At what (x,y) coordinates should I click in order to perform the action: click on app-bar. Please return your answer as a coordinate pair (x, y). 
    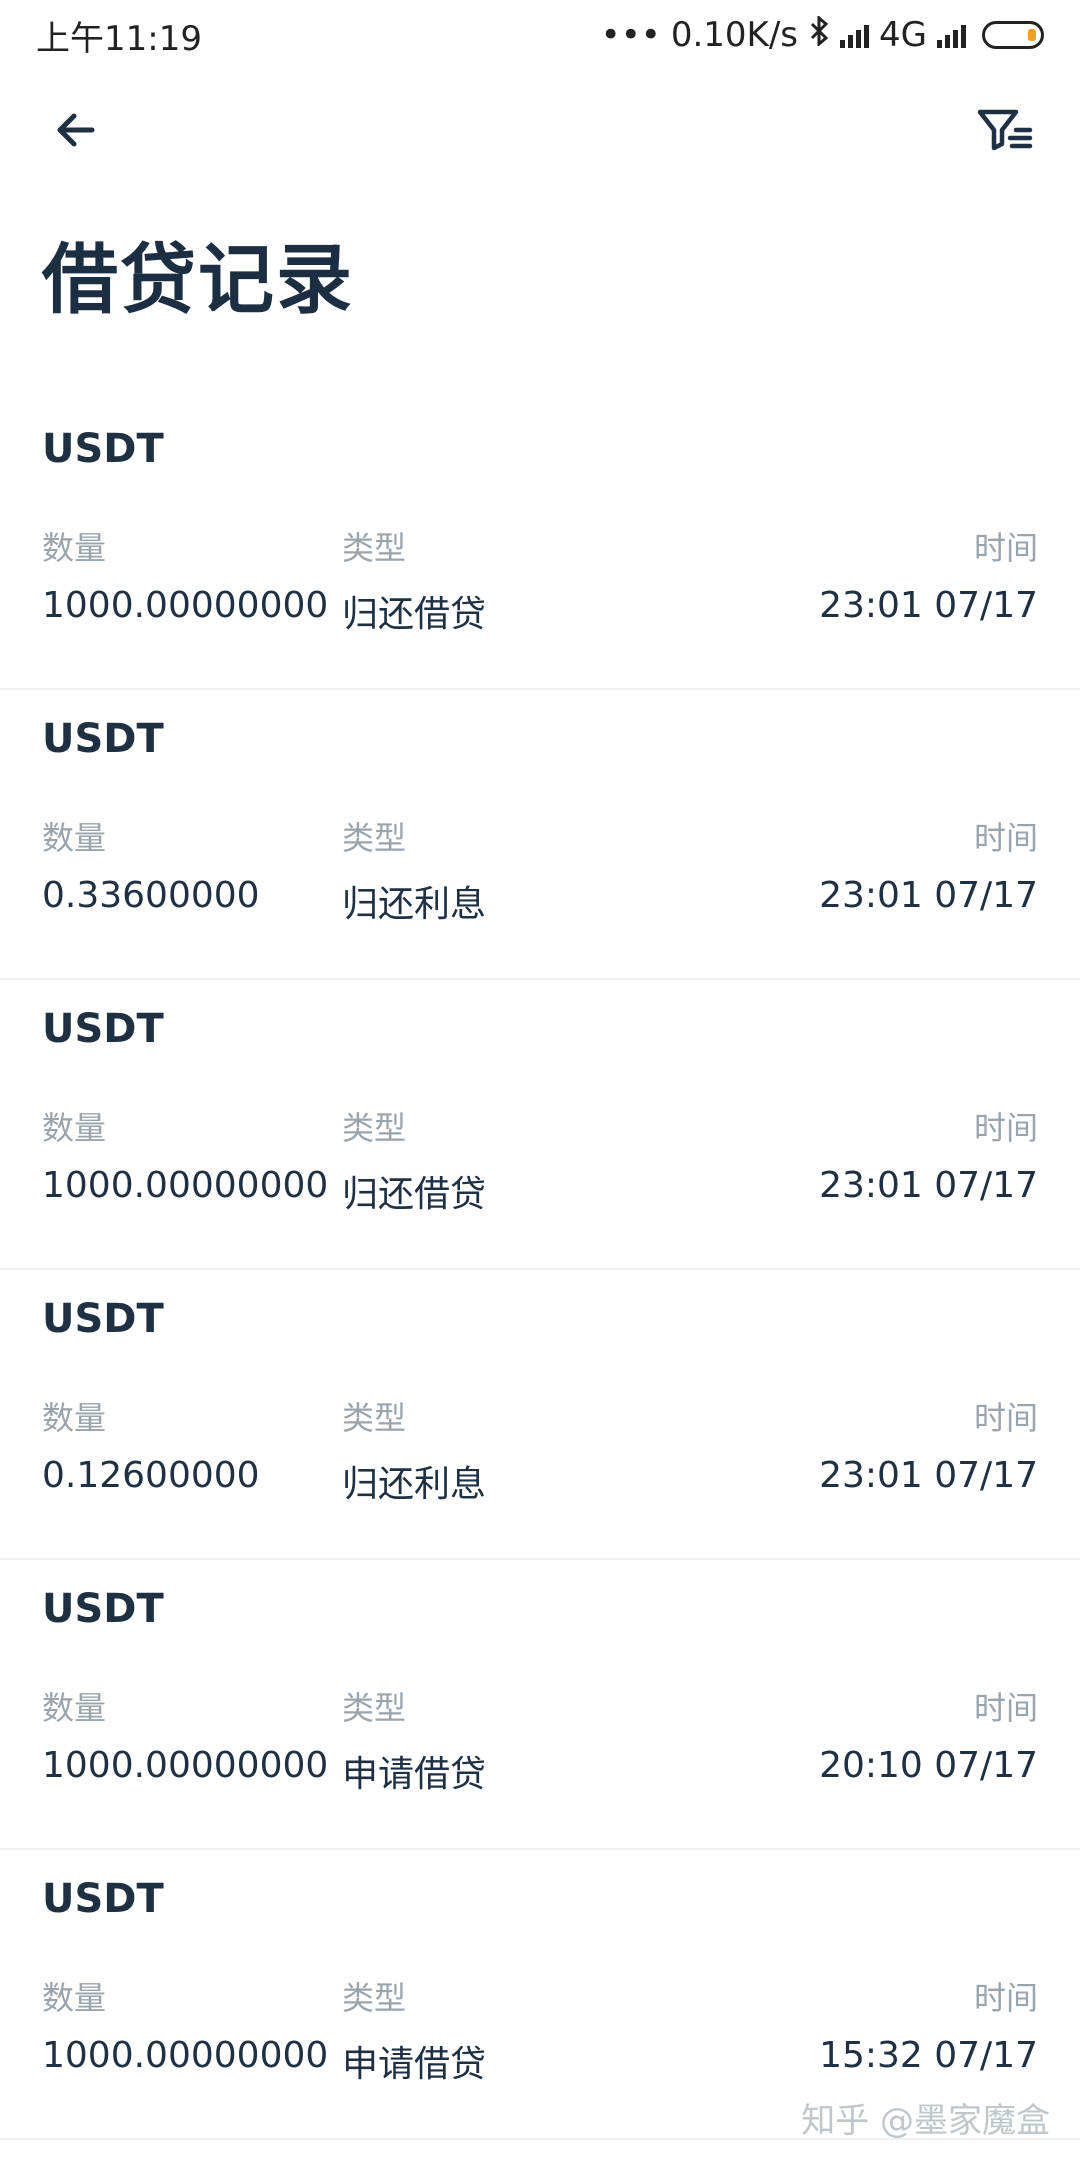
    Looking at the image, I should click on (540, 130).